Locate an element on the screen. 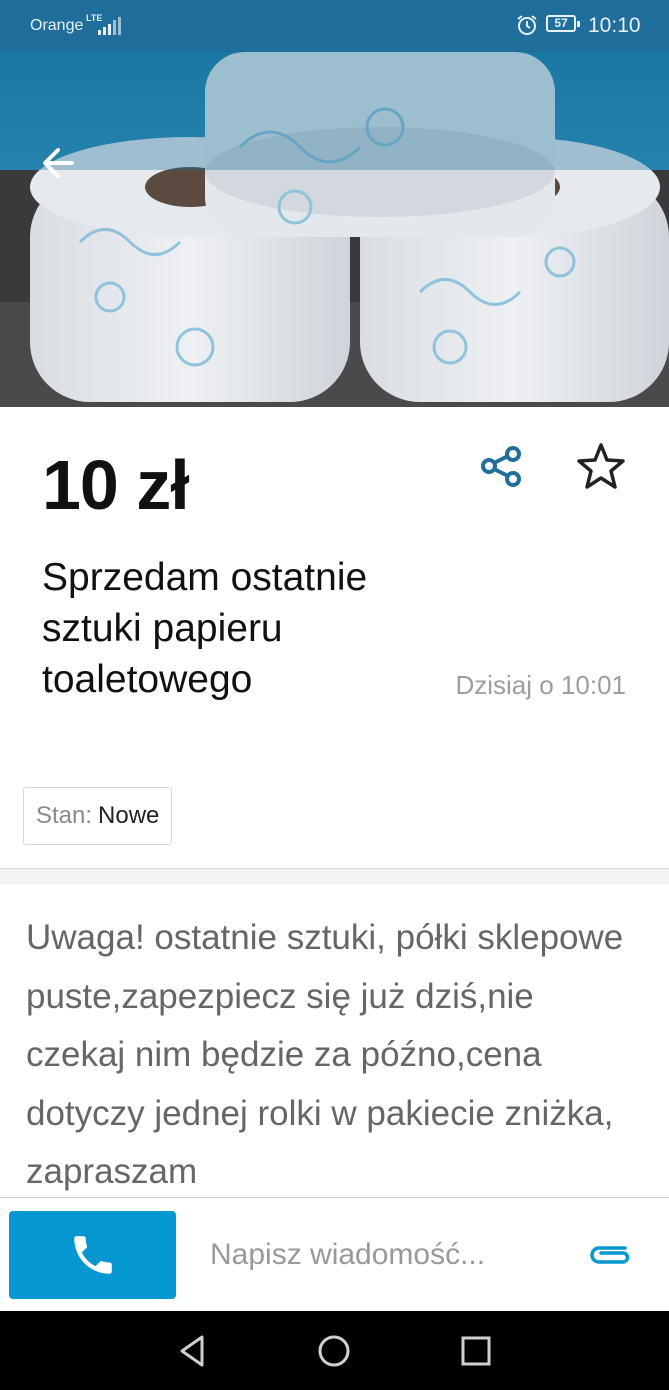 Image resolution: width=669 pixels, height=1390 pixels. price: 10 zł is located at coordinates (116, 485).